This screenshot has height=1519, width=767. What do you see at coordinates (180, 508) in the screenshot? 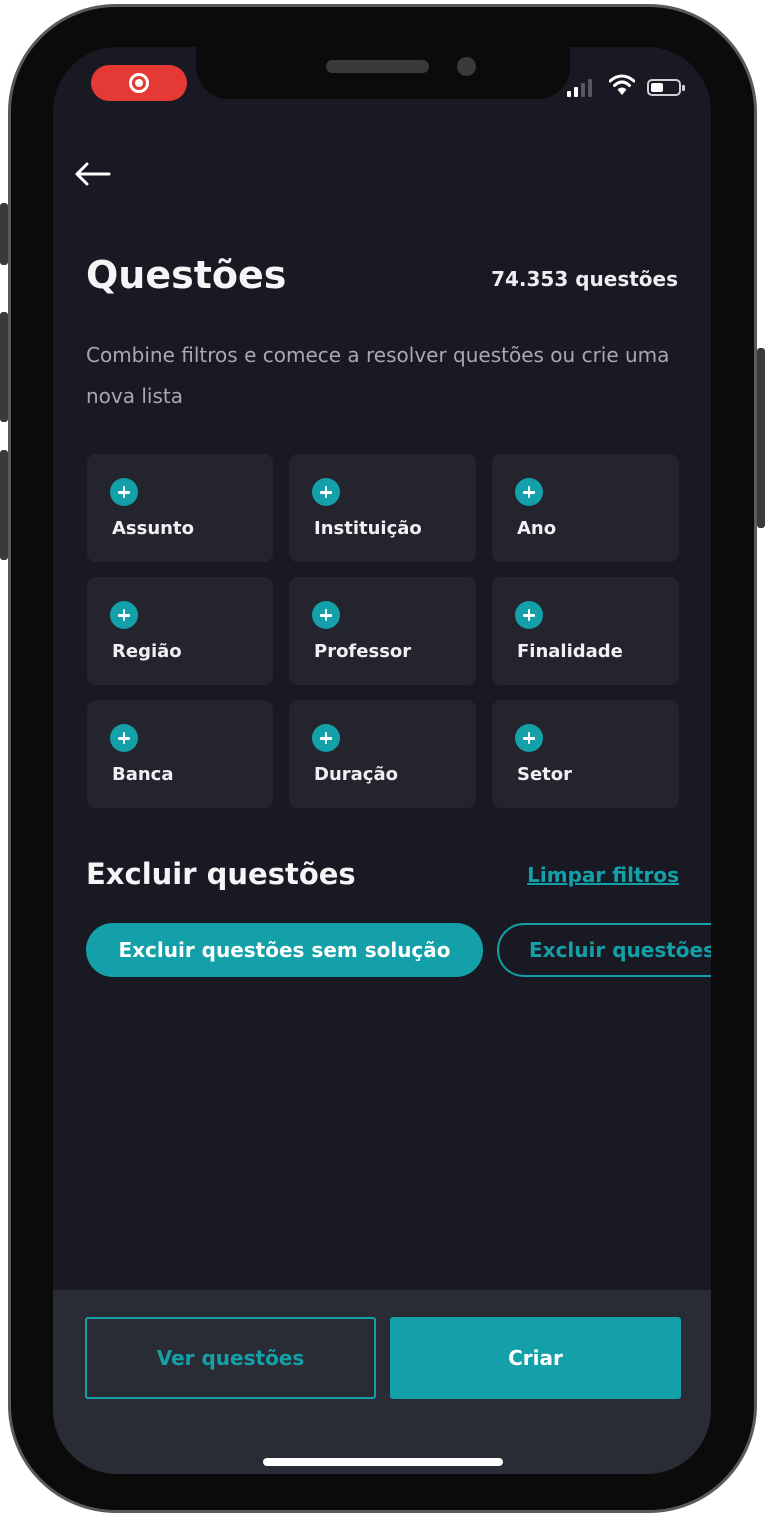
I see `filter-card-assunto: Assunto` at bounding box center [180, 508].